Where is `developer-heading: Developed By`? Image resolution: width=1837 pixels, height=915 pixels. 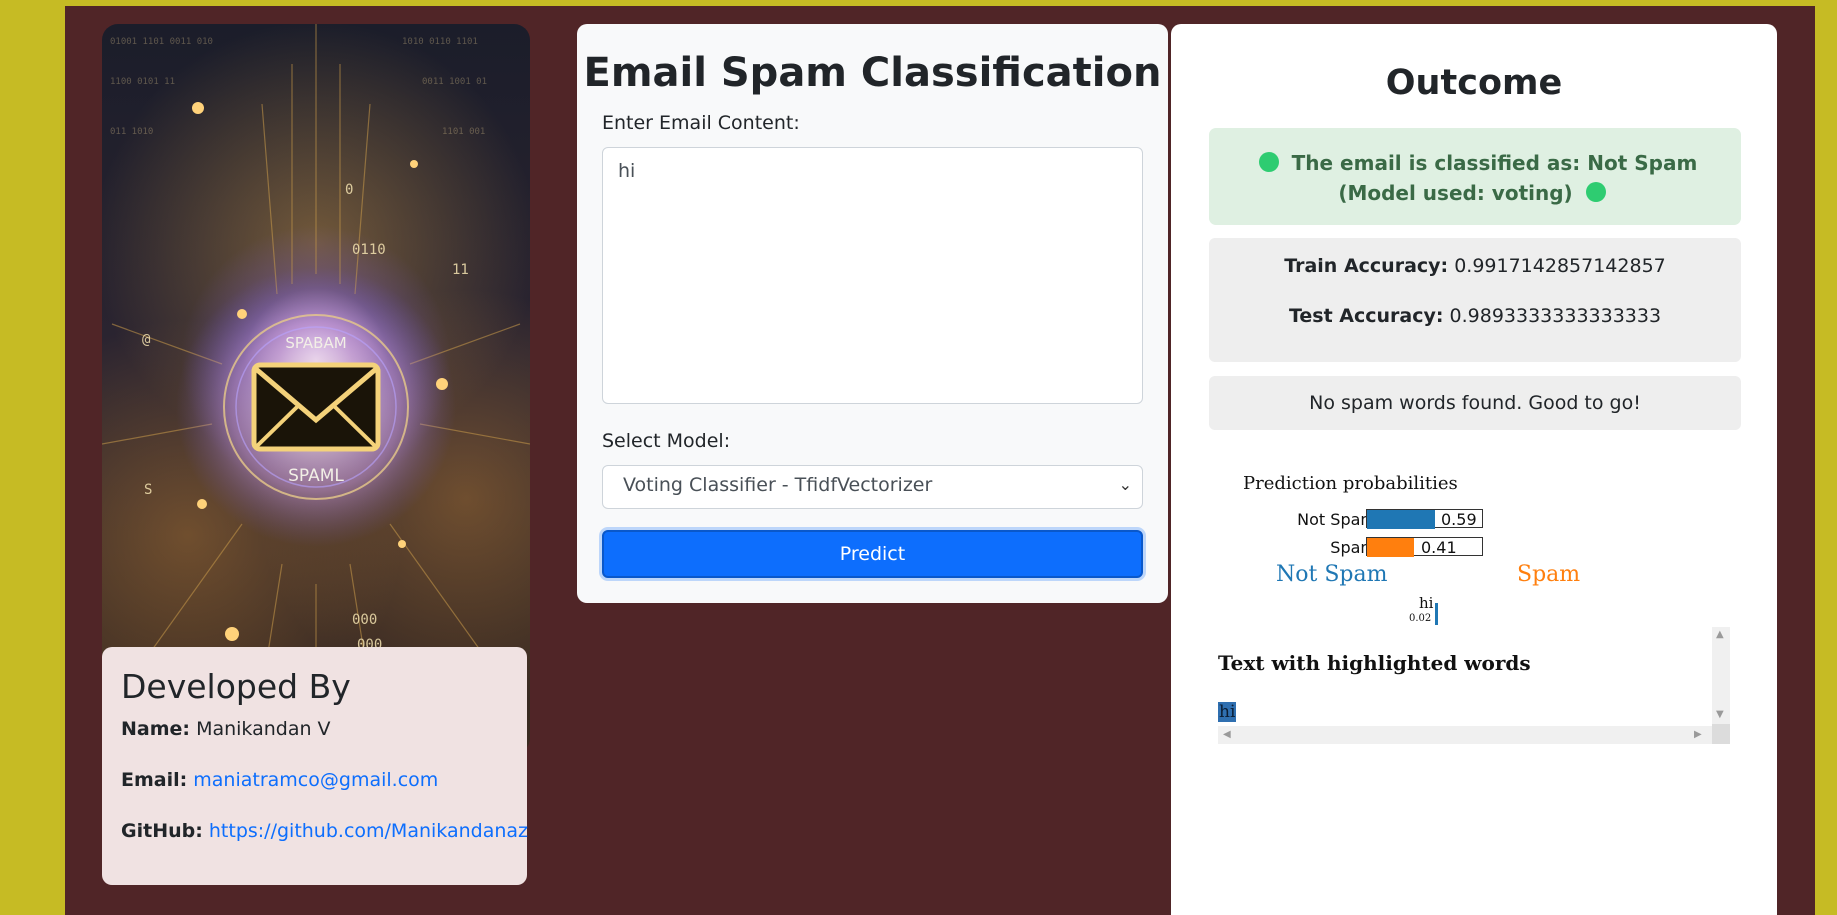 developer-heading: Developed By is located at coordinates (236, 686).